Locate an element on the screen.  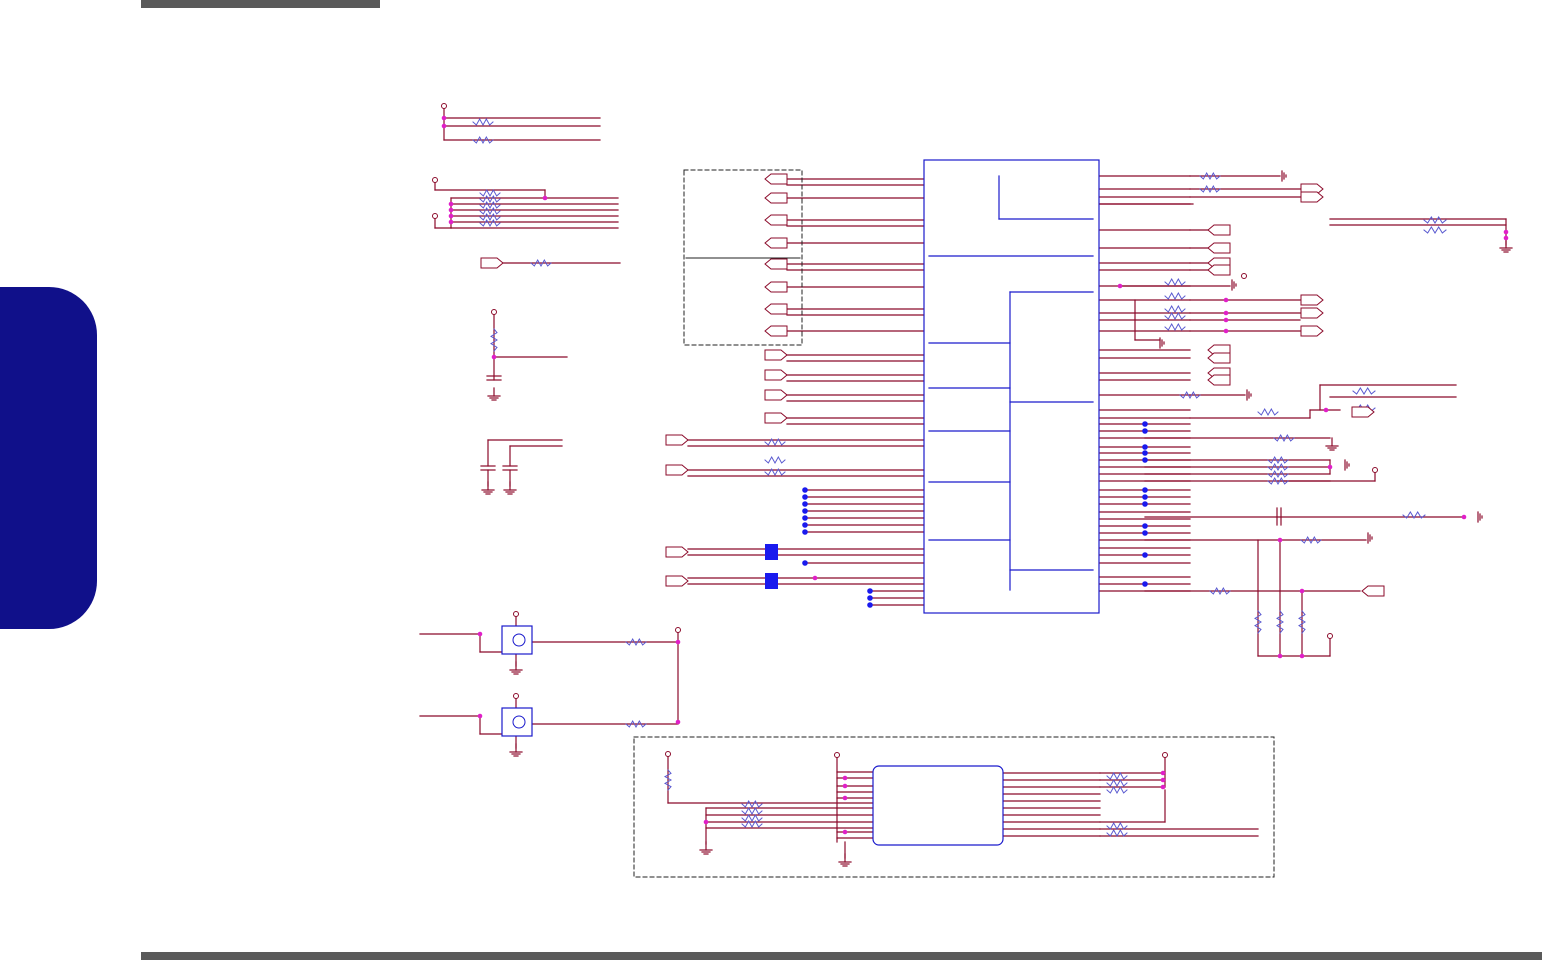
main-ic is located at coordinates (1011, 386).